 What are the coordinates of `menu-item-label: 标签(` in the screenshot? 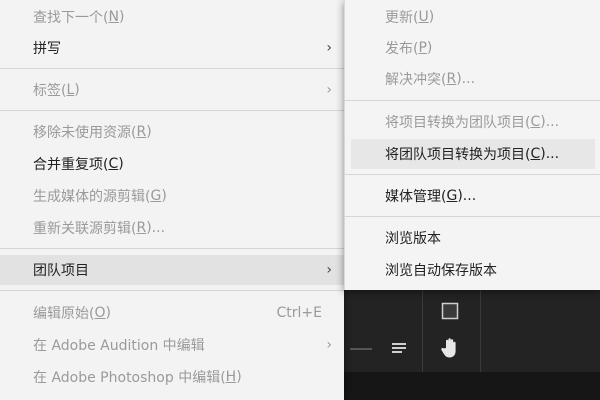 It's located at (50, 91).